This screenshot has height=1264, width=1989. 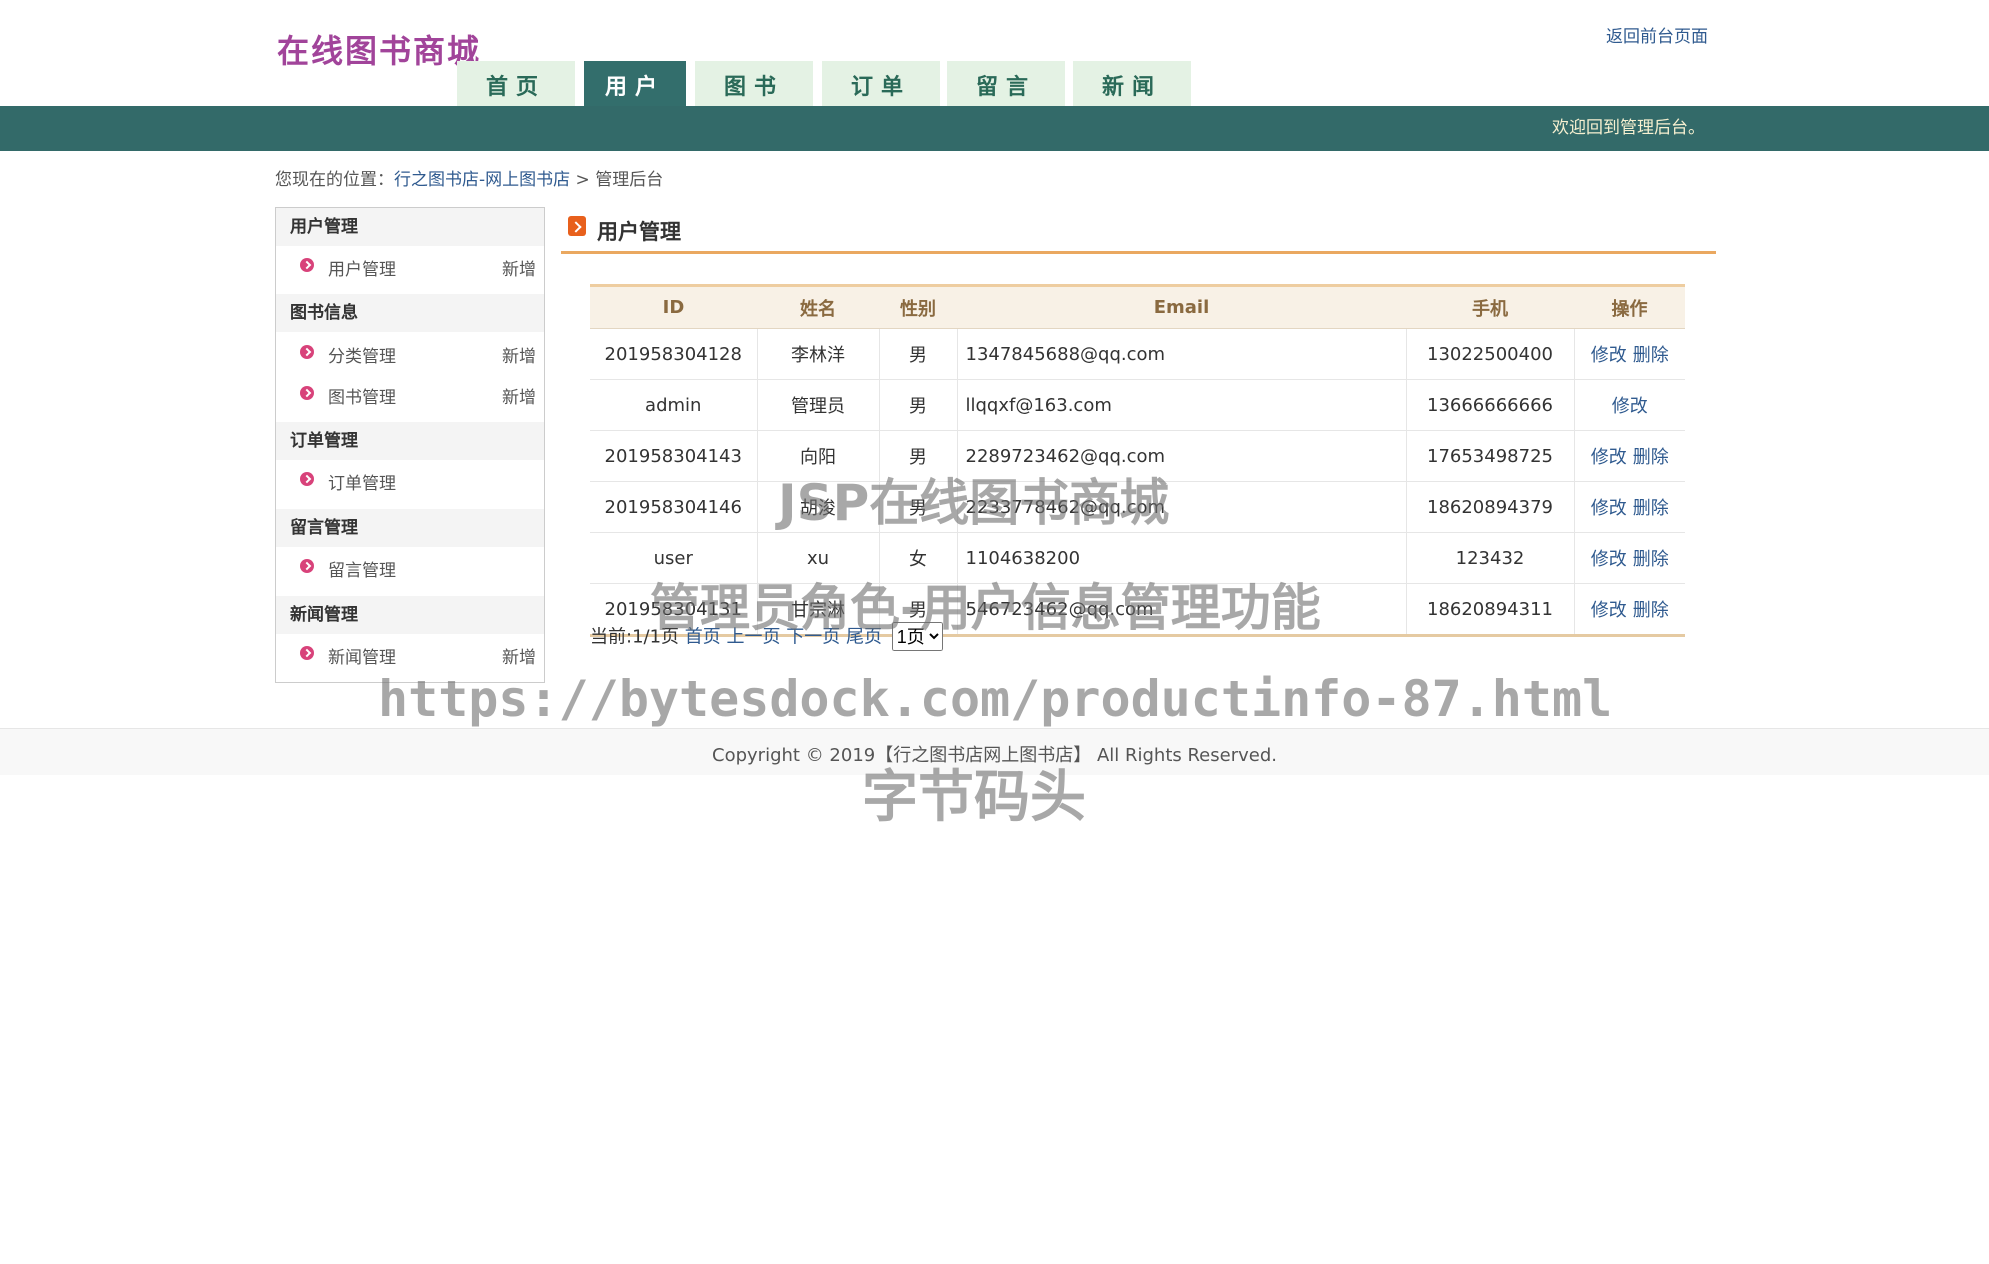 What do you see at coordinates (516, 83) in the screenshot?
I see `tab-home: 首页` at bounding box center [516, 83].